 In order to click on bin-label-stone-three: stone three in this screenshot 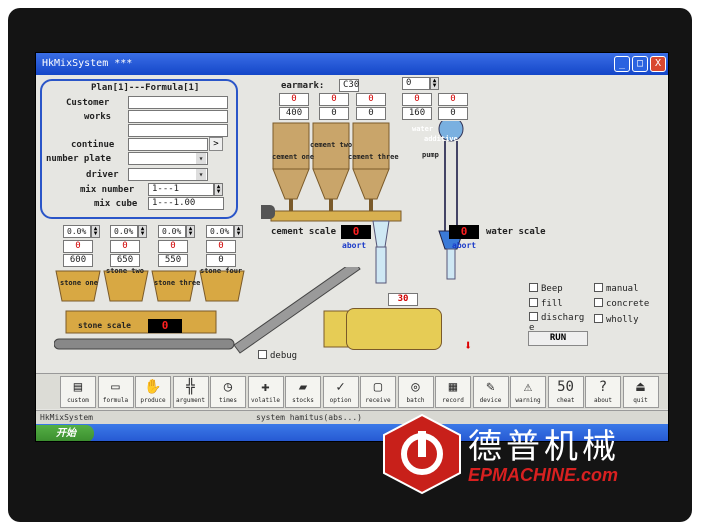, I will do `click(177, 283)`.